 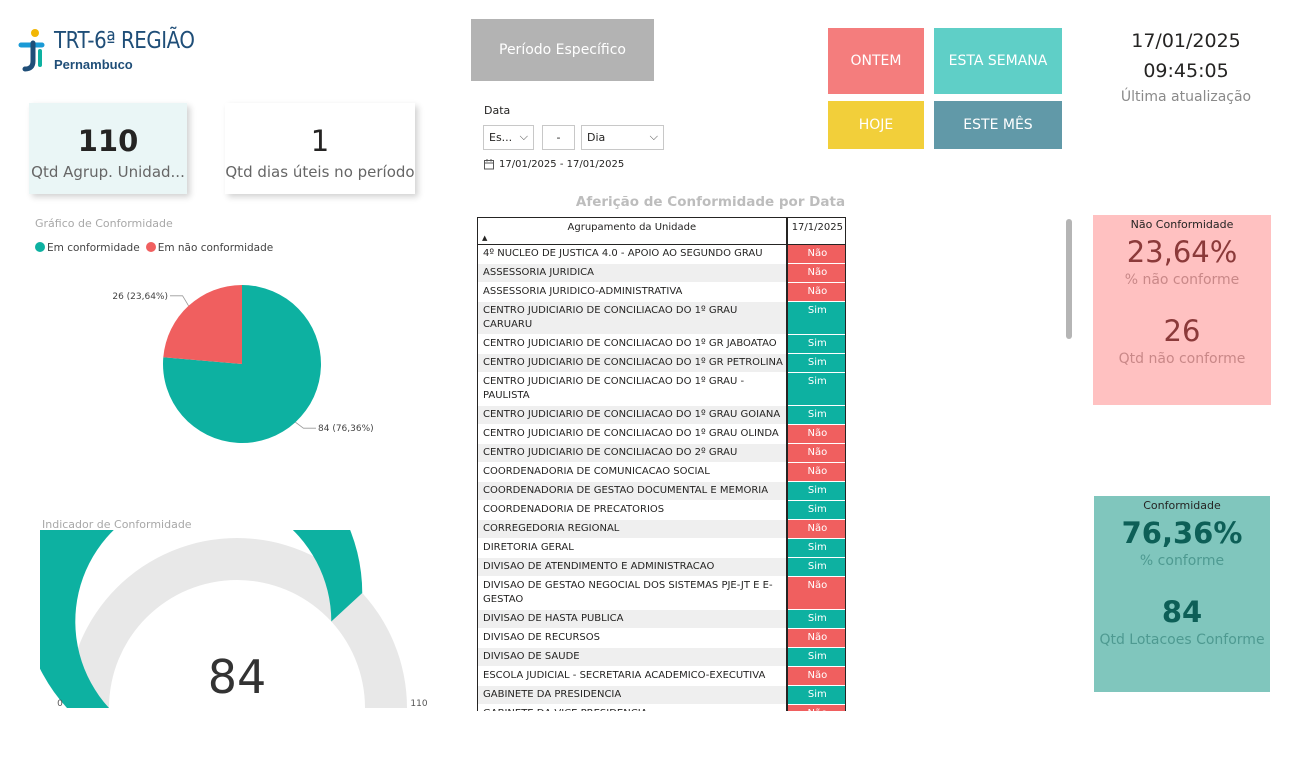 What do you see at coordinates (661, 510) in the screenshot?
I see `table-row: COORDENADORIA DE PRECATORIOS Sim` at bounding box center [661, 510].